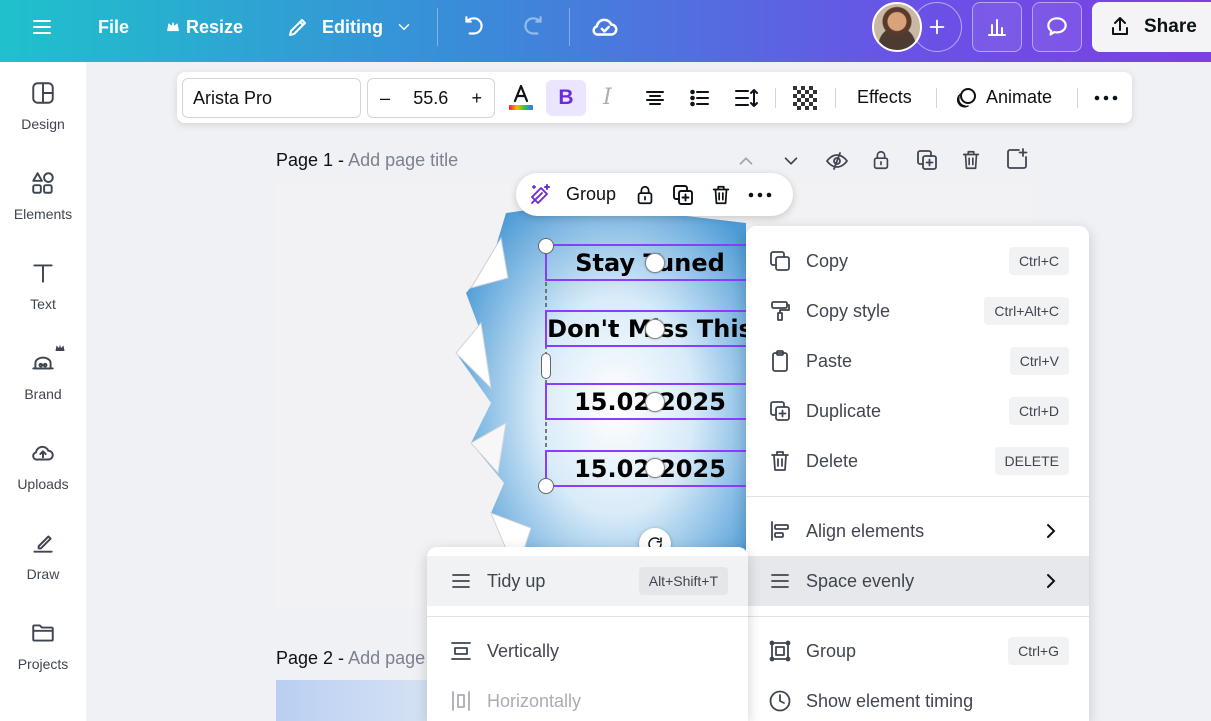 Image resolution: width=1211 pixels, height=721 pixels. What do you see at coordinates (917, 461) in the screenshot?
I see `menu-item-delete: Delete DELETE` at bounding box center [917, 461].